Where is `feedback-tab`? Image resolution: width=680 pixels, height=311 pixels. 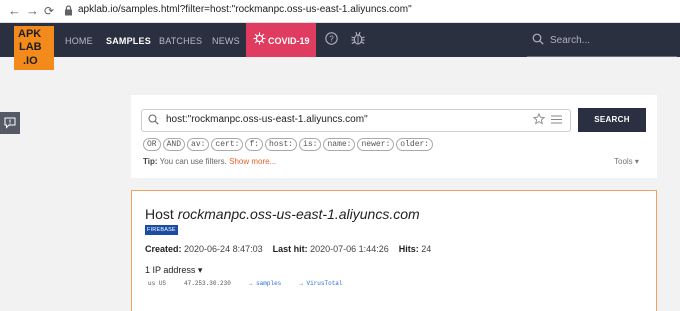
feedback-tab is located at coordinates (10, 123).